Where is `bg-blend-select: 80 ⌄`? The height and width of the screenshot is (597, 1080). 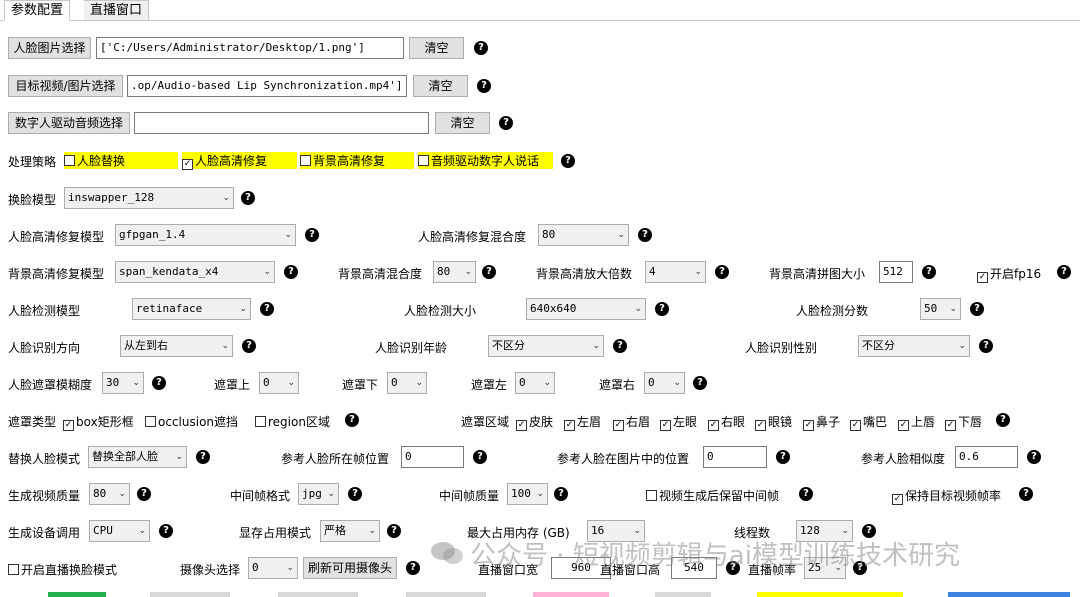
bg-blend-select: 80 ⌄ is located at coordinates (454, 272).